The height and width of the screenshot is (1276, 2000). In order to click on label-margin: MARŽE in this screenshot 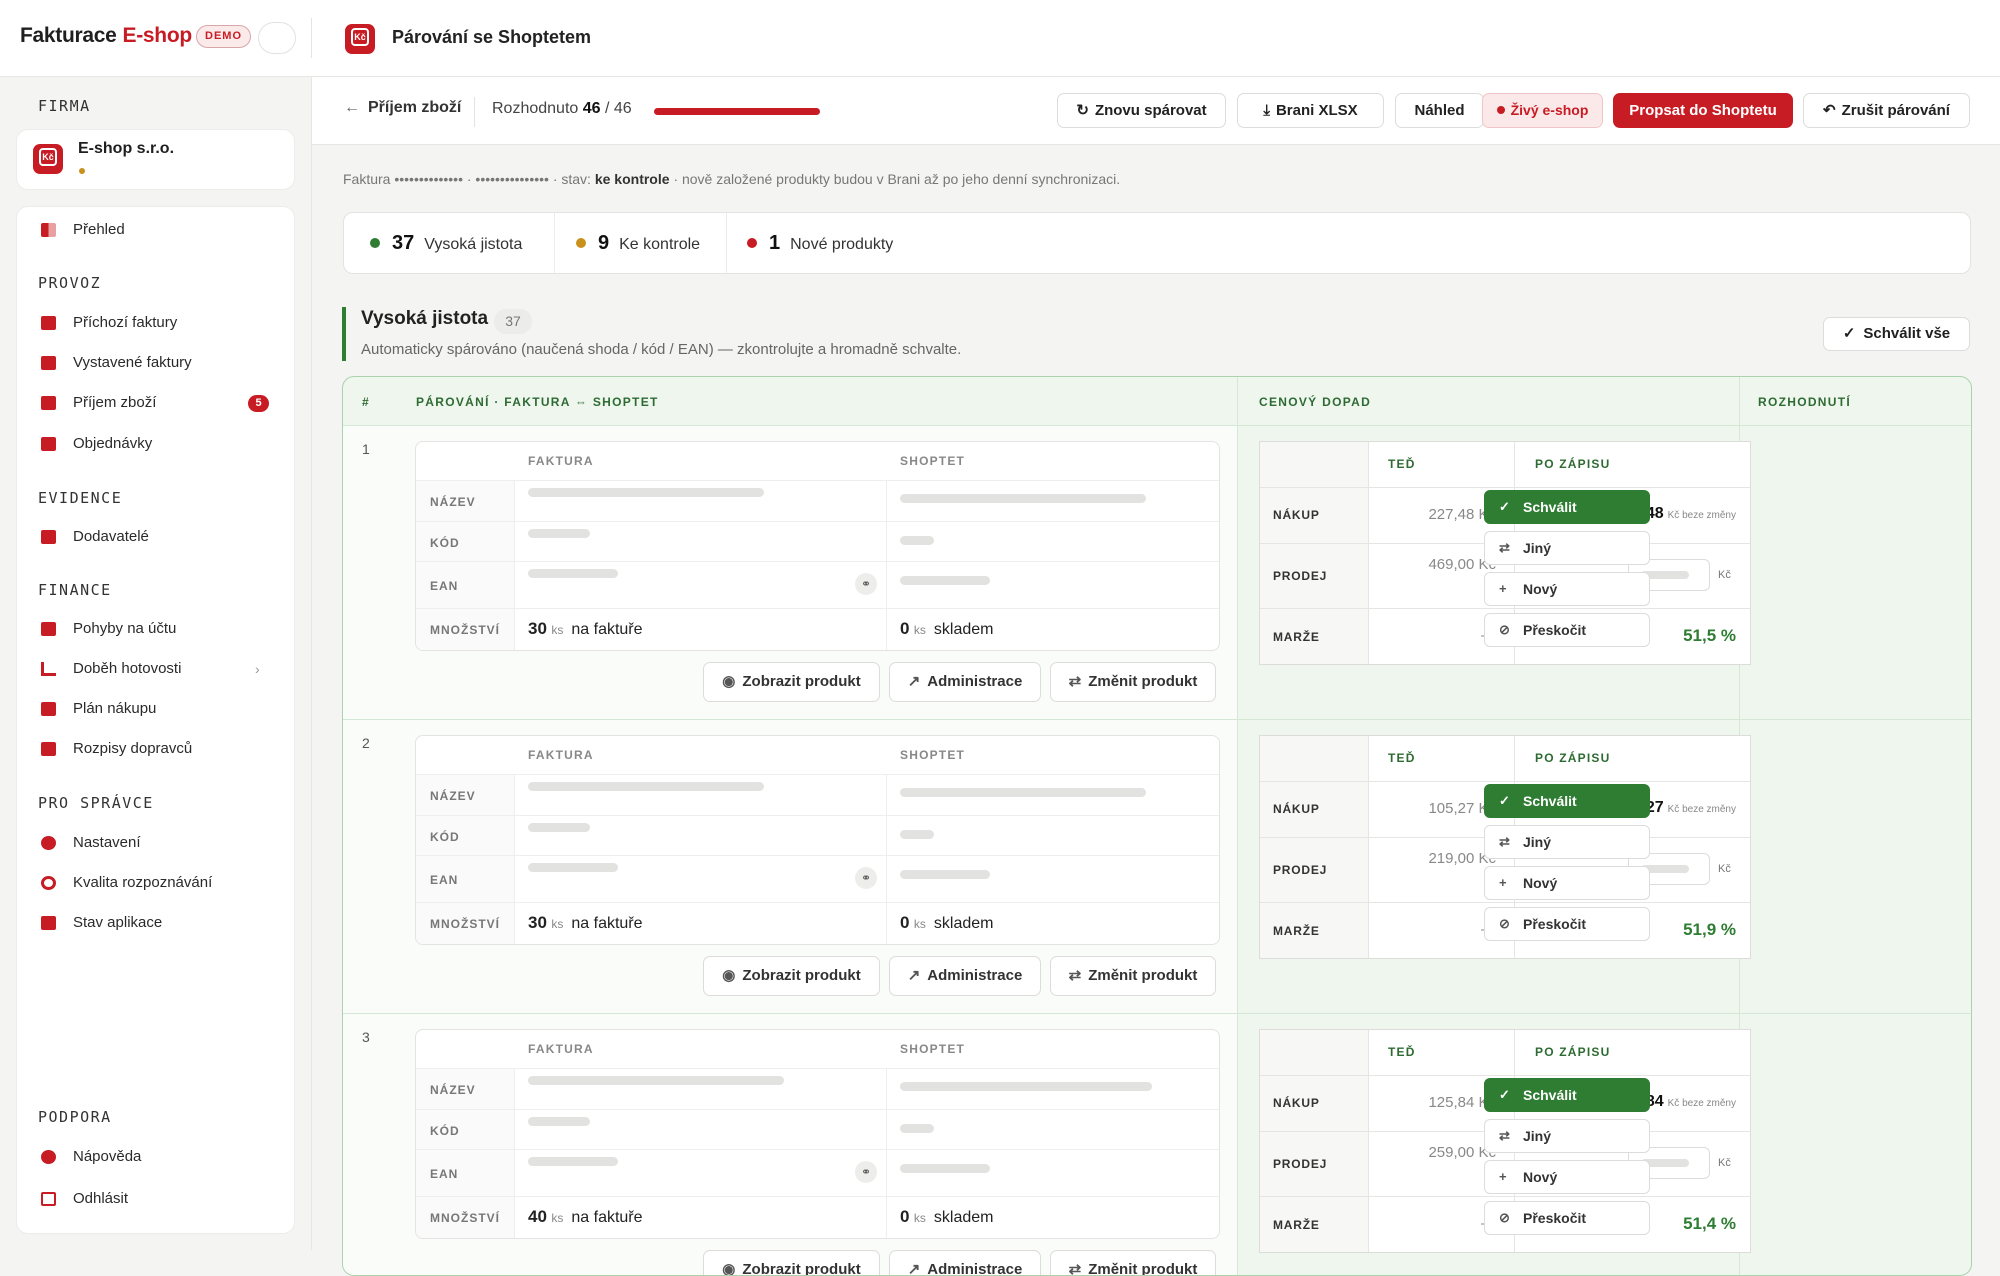, I will do `click(1296, 1225)`.